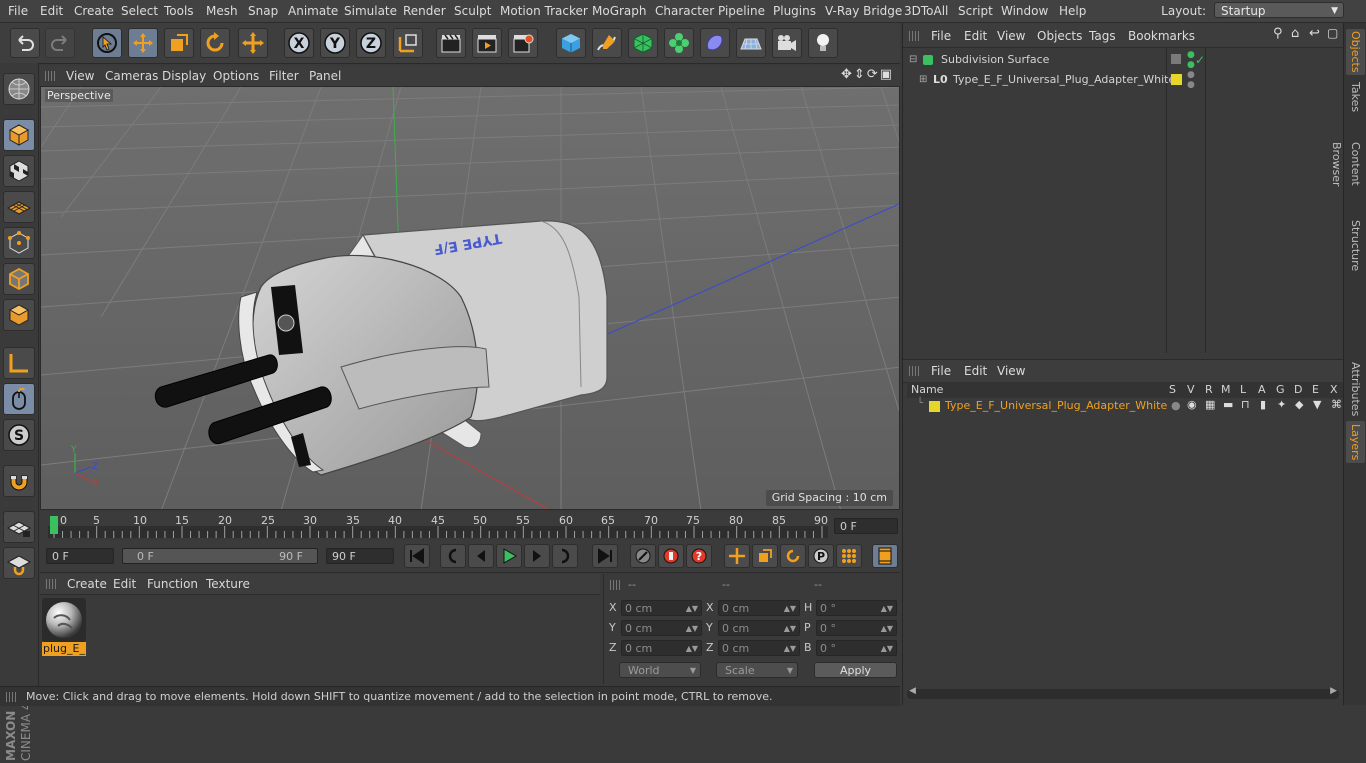 The width and height of the screenshot is (1366, 763). What do you see at coordinates (699, 556) in the screenshot?
I see `keyframe-selection-button: ?` at bounding box center [699, 556].